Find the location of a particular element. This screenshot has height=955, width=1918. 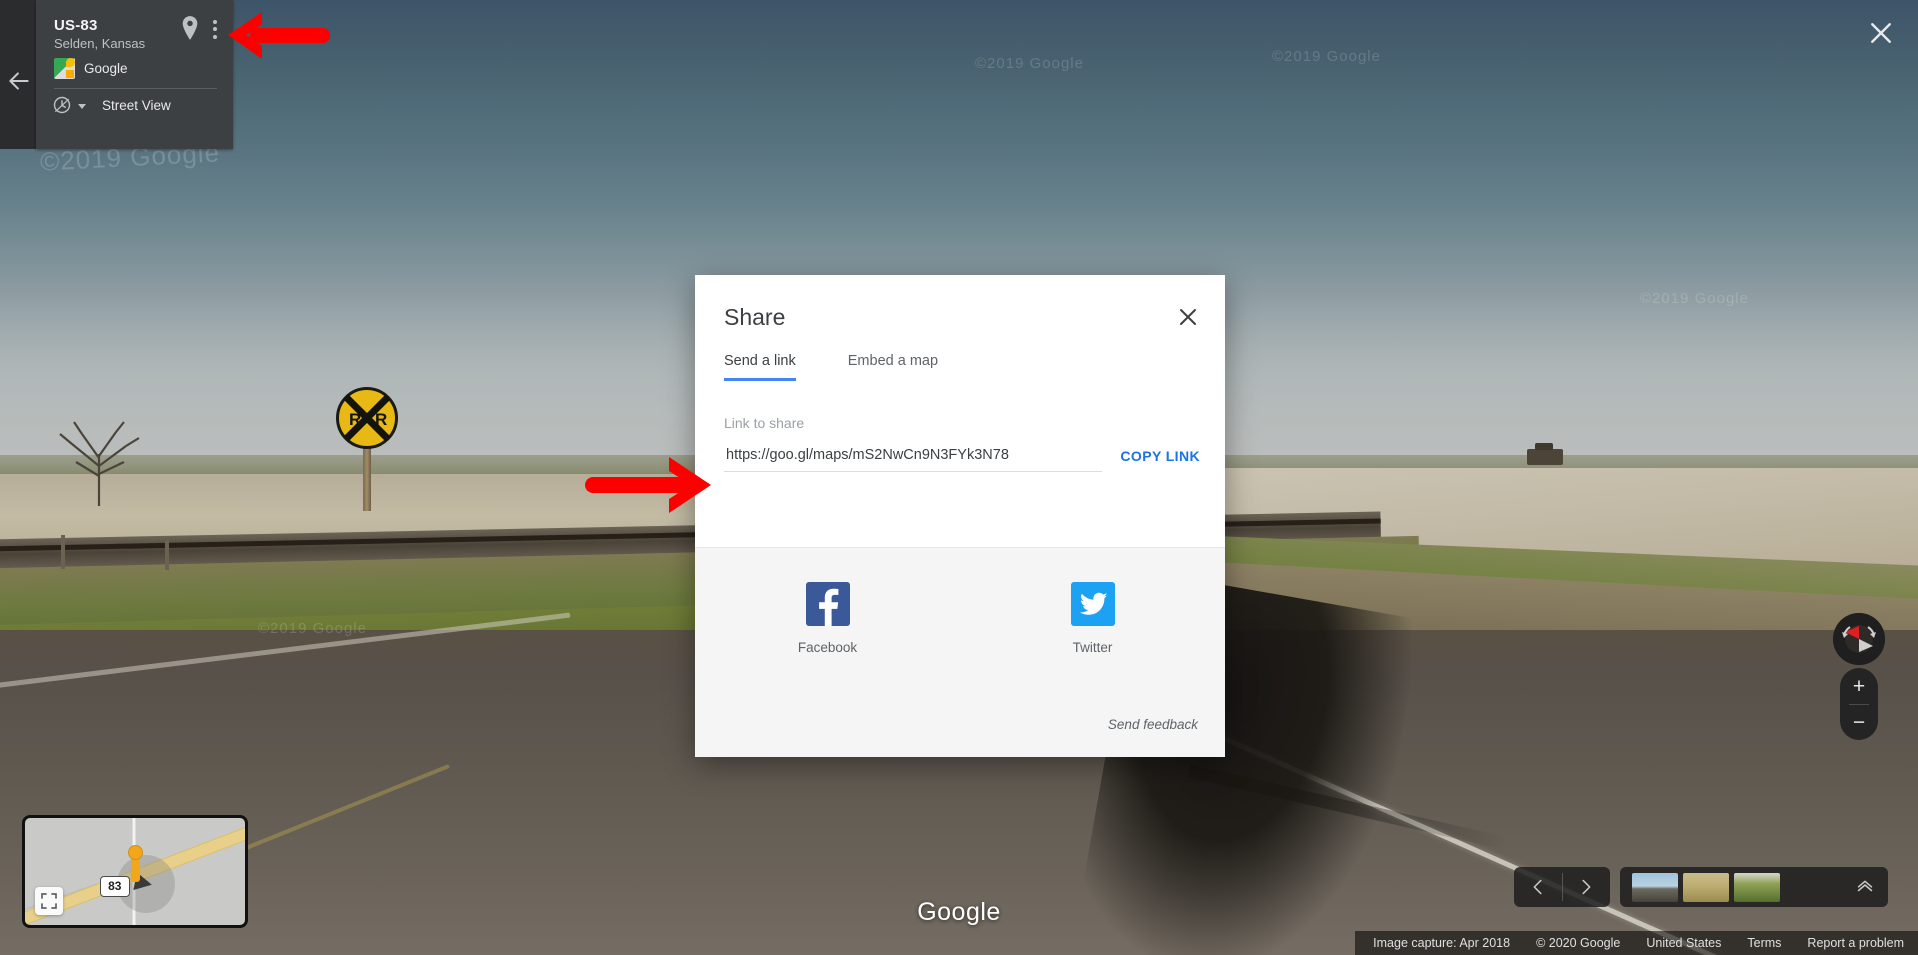

history-clock-icon is located at coordinates (62, 105).